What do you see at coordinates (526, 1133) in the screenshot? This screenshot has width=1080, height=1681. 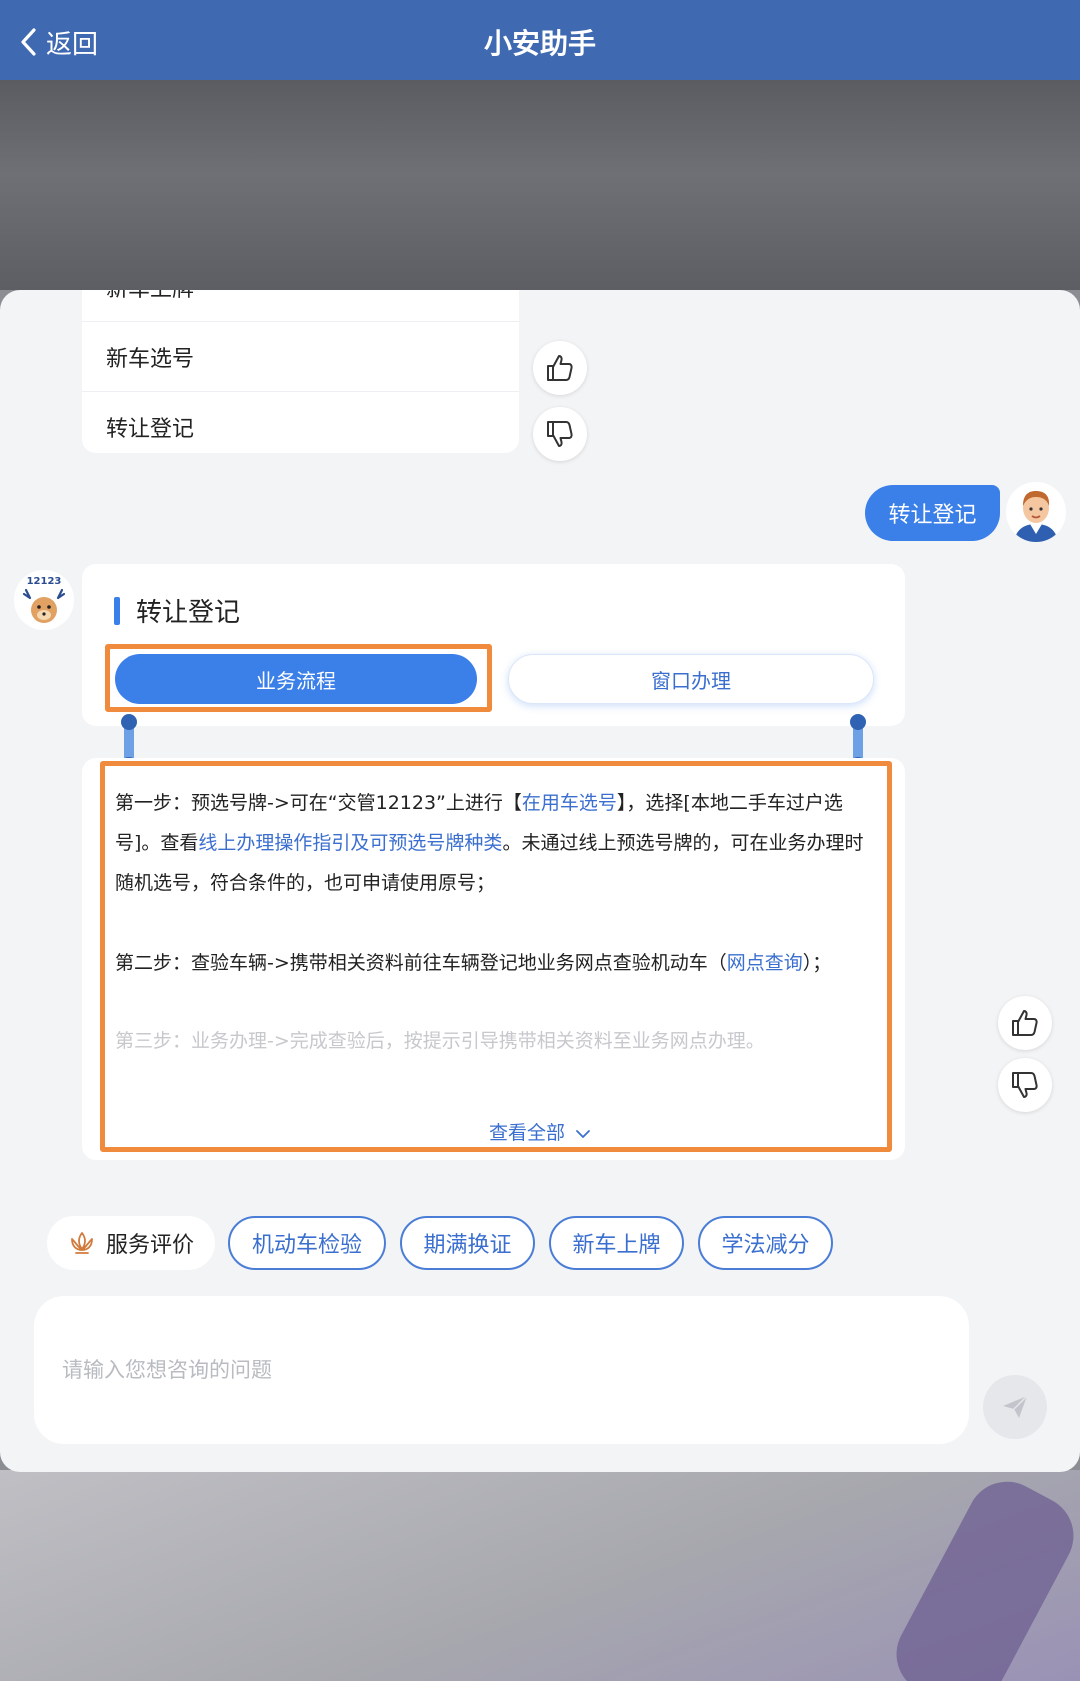 I see `view-all-label: 查看全部` at bounding box center [526, 1133].